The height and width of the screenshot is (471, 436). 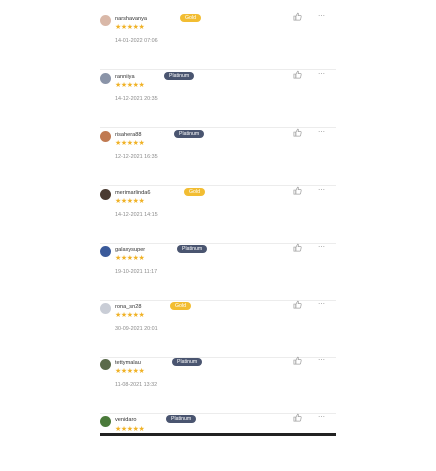 What do you see at coordinates (136, 215) in the screenshot?
I see `review-date: 14-12-2021 14:15` at bounding box center [136, 215].